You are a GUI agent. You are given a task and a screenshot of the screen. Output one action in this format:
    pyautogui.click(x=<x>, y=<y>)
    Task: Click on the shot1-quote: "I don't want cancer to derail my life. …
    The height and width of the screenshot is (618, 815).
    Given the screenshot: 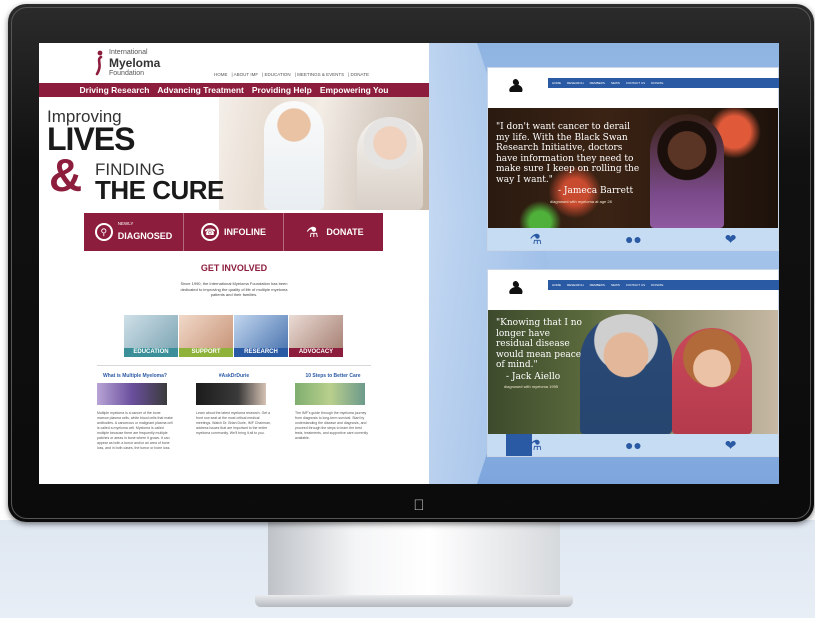 What is the action you would take?
    pyautogui.click(x=568, y=153)
    